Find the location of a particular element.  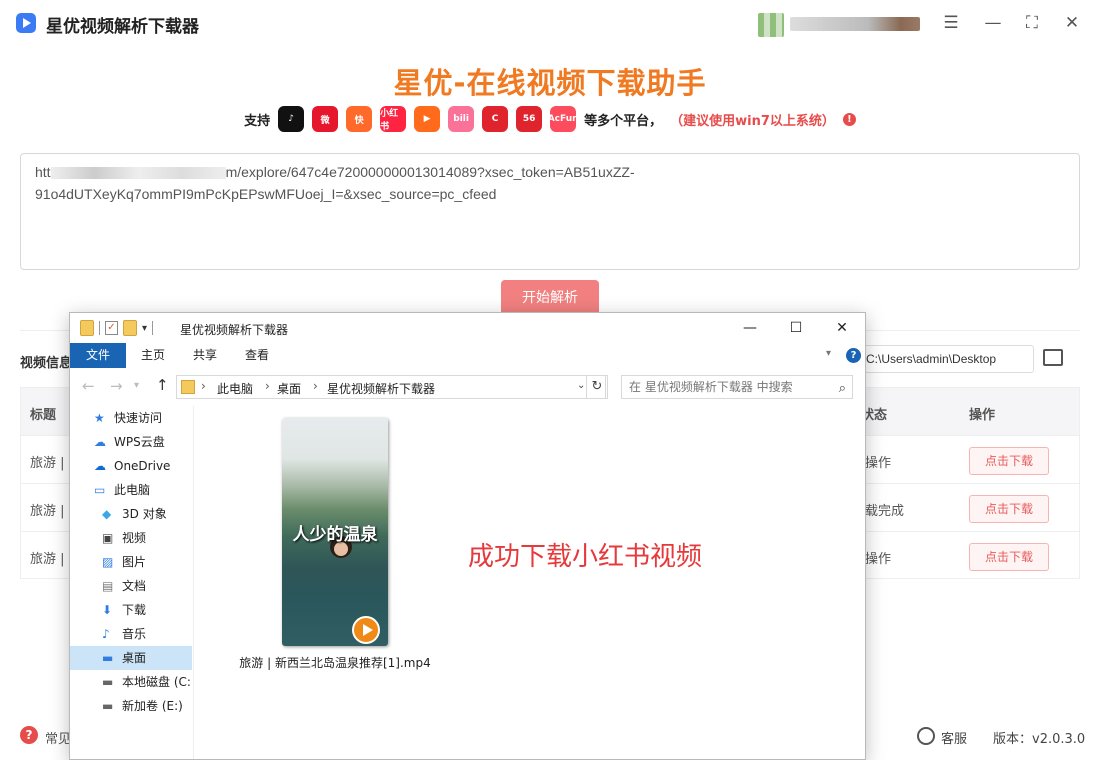

nav-item-label: 图片 is located at coordinates (134, 562).